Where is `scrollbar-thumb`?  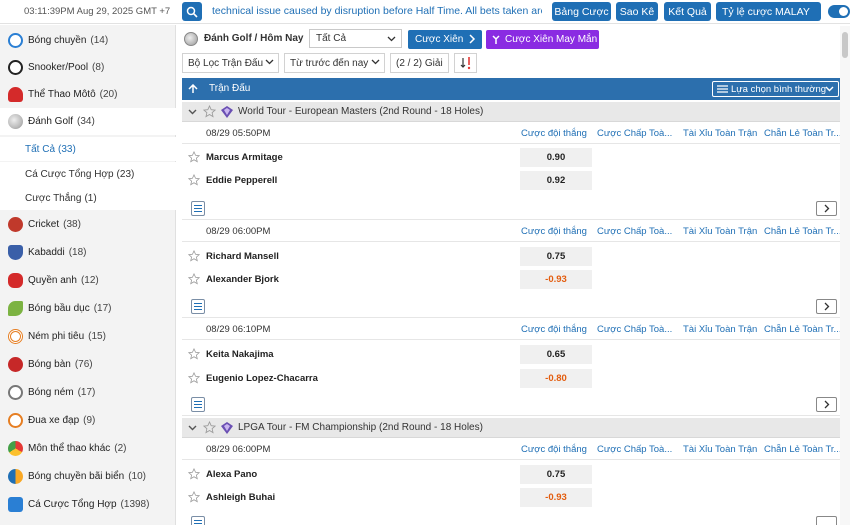 scrollbar-thumb is located at coordinates (845, 45).